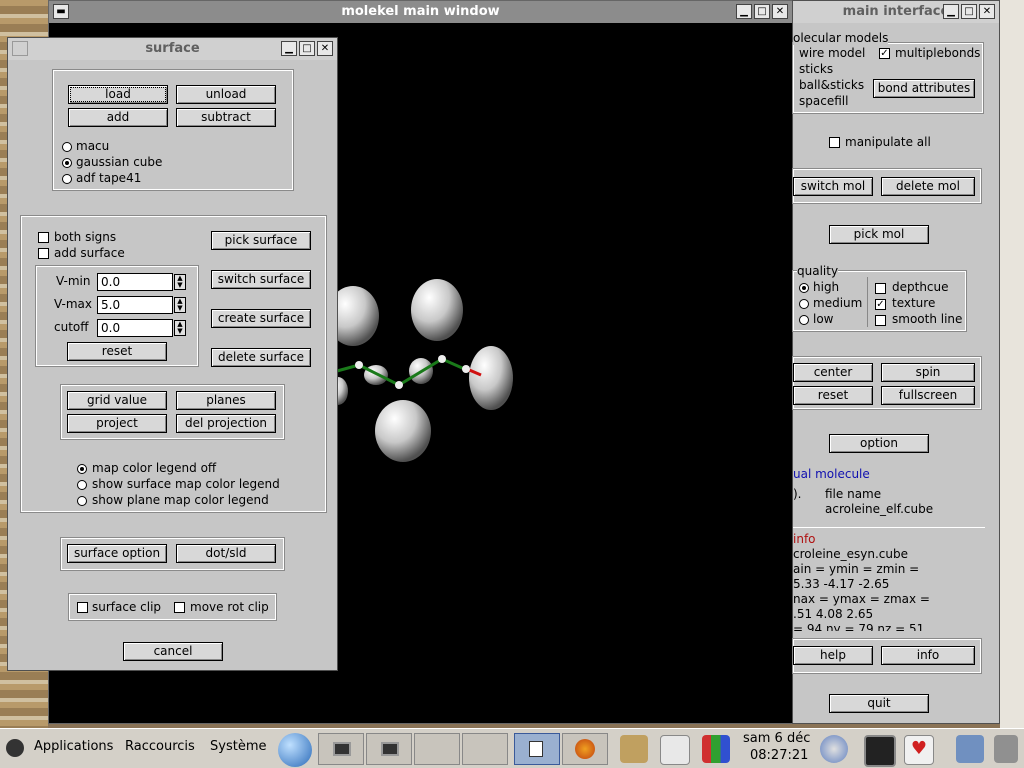  Describe the element at coordinates (20, 48) in the screenshot. I see `window-menu-icon` at that location.